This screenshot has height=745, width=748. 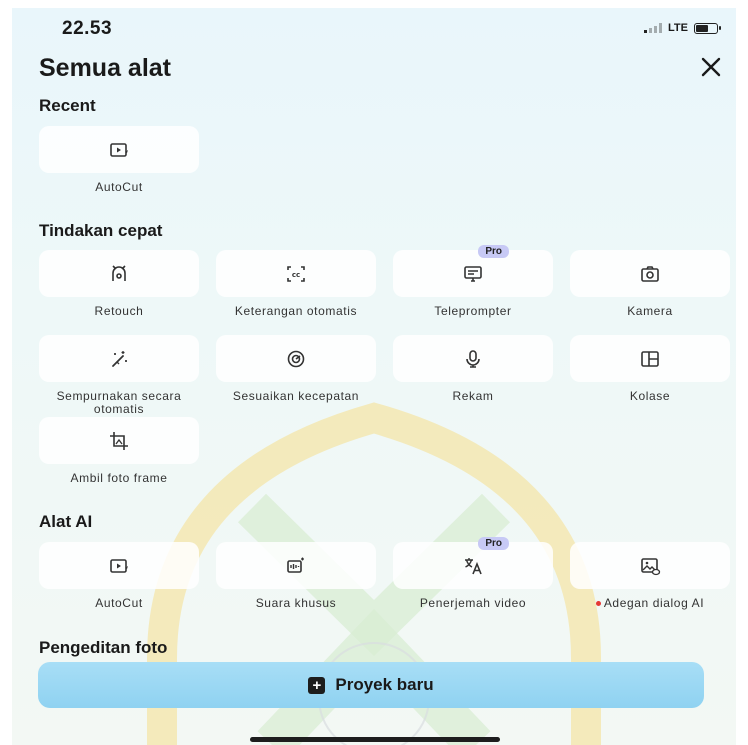 What do you see at coordinates (374, 28) in the screenshot?
I see `status-bar: 22.53 LTE` at bounding box center [374, 28].